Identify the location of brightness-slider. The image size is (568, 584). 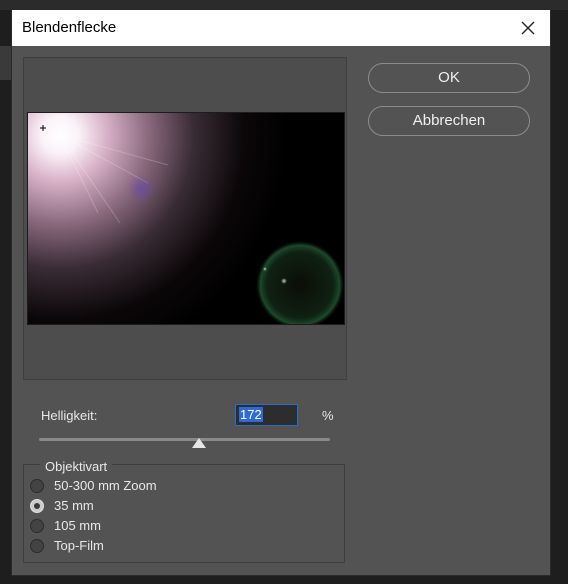
(184, 439).